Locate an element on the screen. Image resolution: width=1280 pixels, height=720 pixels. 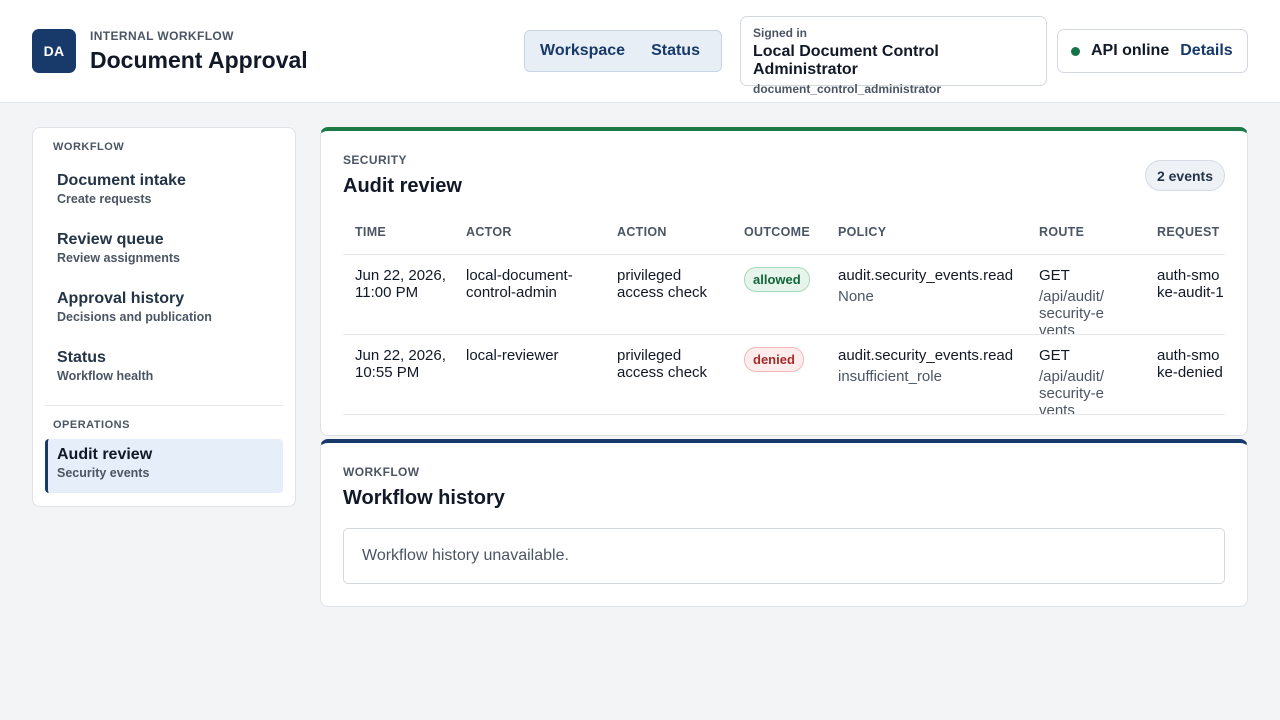
column-header-actor: ACTOR is located at coordinates (489, 232).